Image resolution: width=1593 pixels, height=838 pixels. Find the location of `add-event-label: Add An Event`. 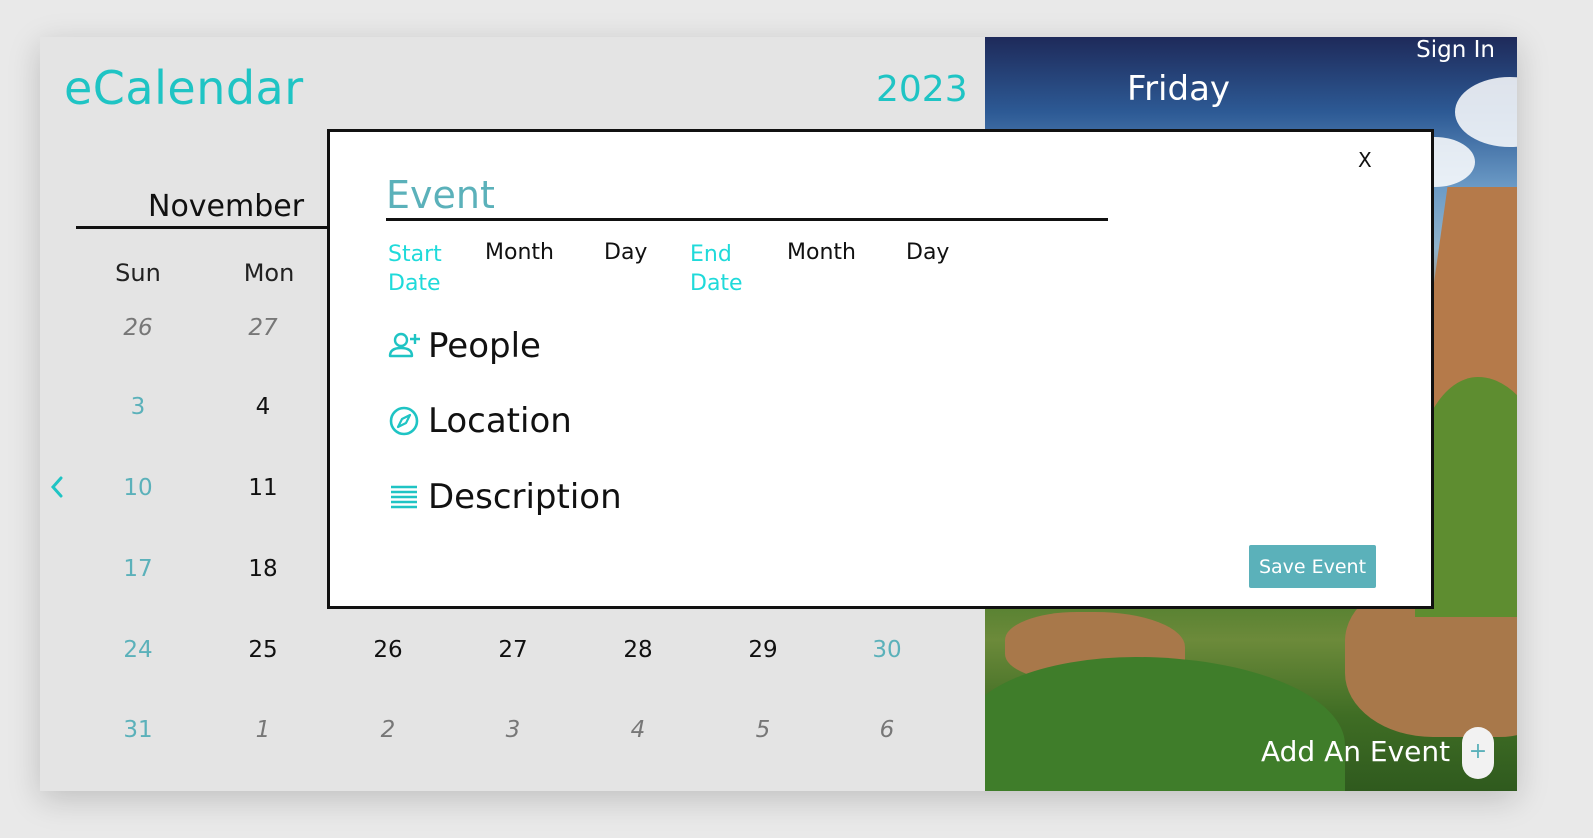

add-event-label: Add An Event is located at coordinates (1355, 751).